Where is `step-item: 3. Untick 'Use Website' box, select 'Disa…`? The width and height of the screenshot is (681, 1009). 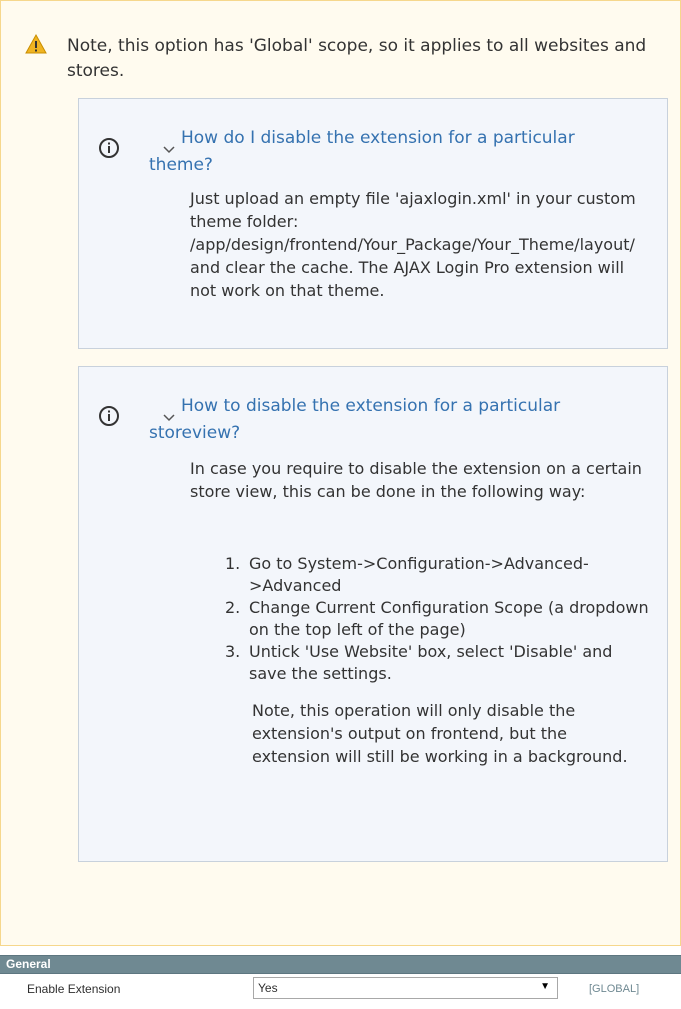 step-item: 3. Untick 'Use Website' box, select 'Disa… is located at coordinates (419, 662).